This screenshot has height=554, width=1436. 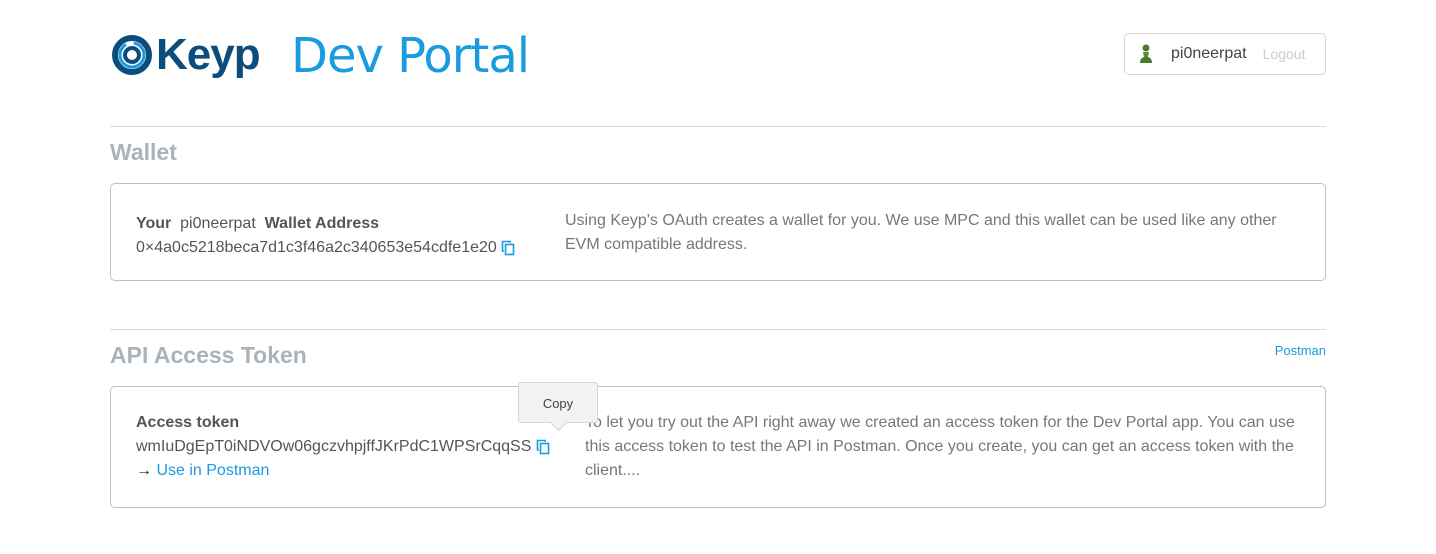 What do you see at coordinates (144, 470) in the screenshot?
I see `arrow-icon: →` at bounding box center [144, 470].